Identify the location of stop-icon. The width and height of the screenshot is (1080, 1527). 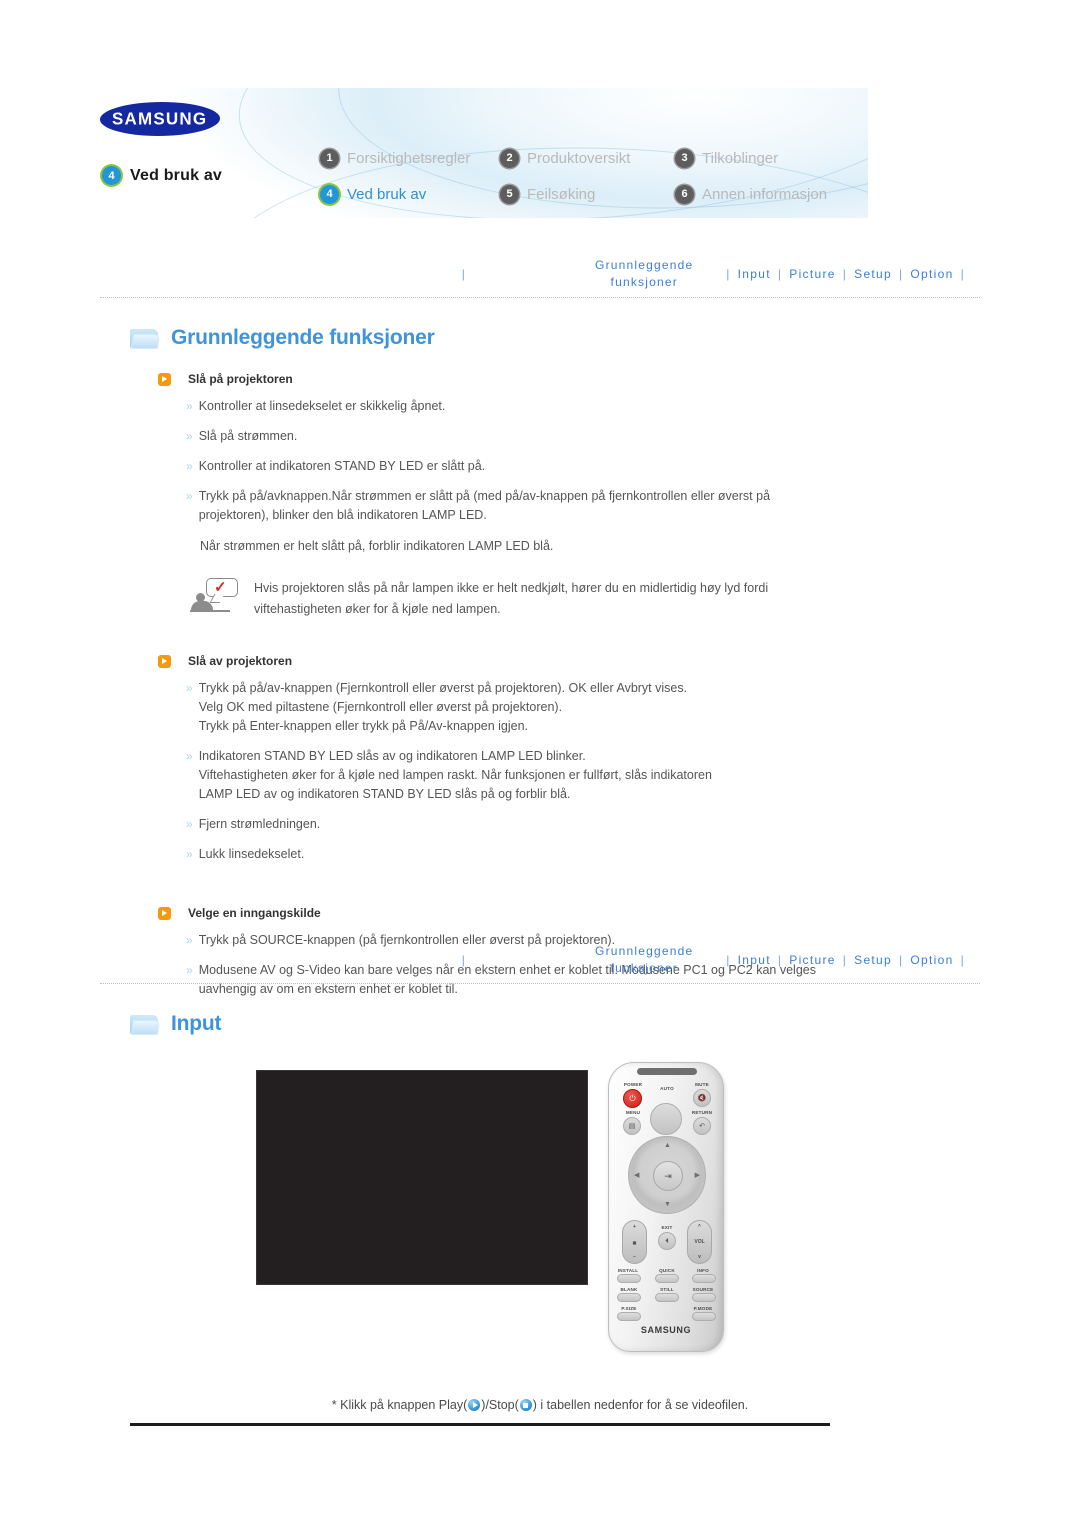
(525, 1405).